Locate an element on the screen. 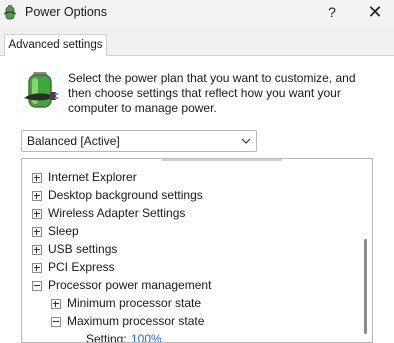 The width and height of the screenshot is (394, 343). tree-item-sleep: Sleep is located at coordinates (187, 232).